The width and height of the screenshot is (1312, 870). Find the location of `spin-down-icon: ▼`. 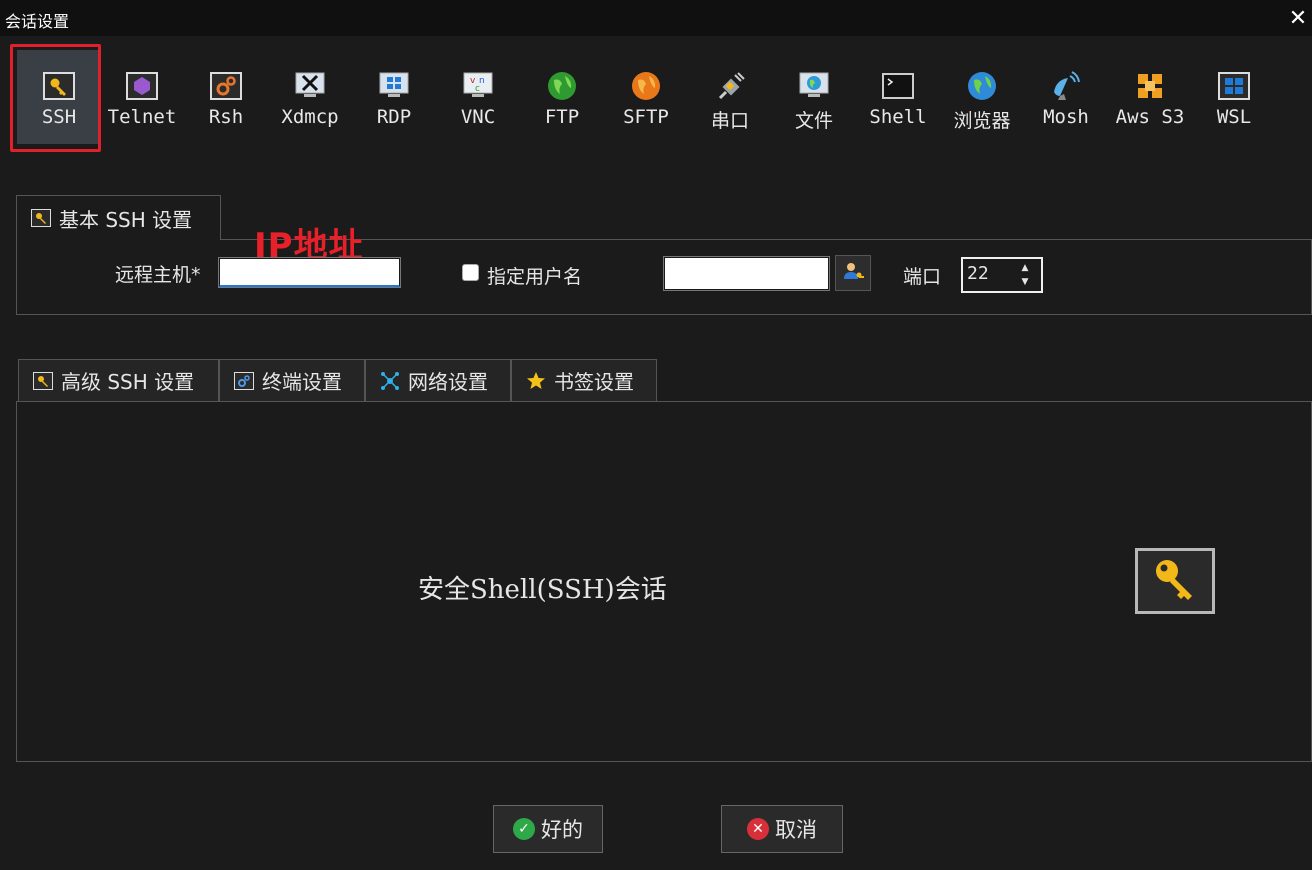

spin-down-icon: ▼ is located at coordinates (1025, 282).